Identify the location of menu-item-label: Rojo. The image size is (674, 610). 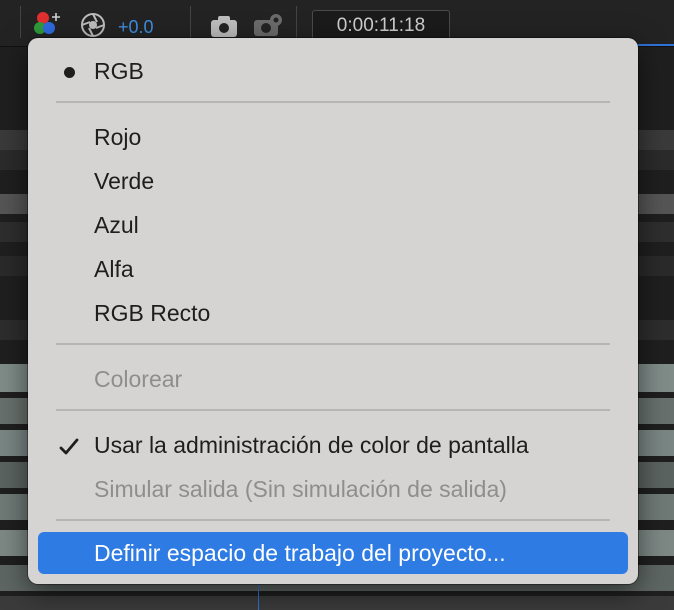
(118, 137).